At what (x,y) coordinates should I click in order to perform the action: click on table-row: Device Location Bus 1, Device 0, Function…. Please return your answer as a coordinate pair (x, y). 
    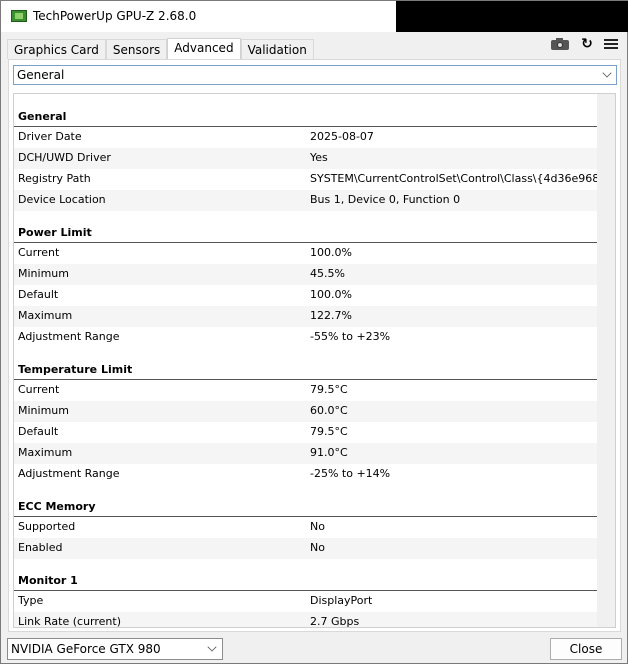
    Looking at the image, I should click on (306, 200).